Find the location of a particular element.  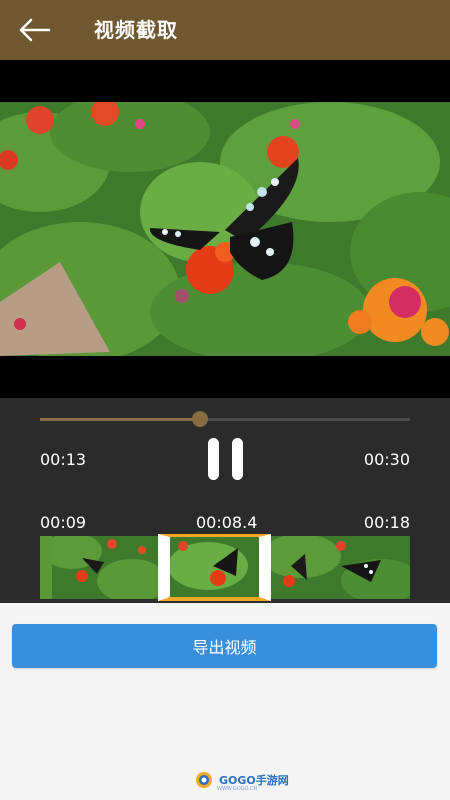

seek-progress is located at coordinates (120, 419).